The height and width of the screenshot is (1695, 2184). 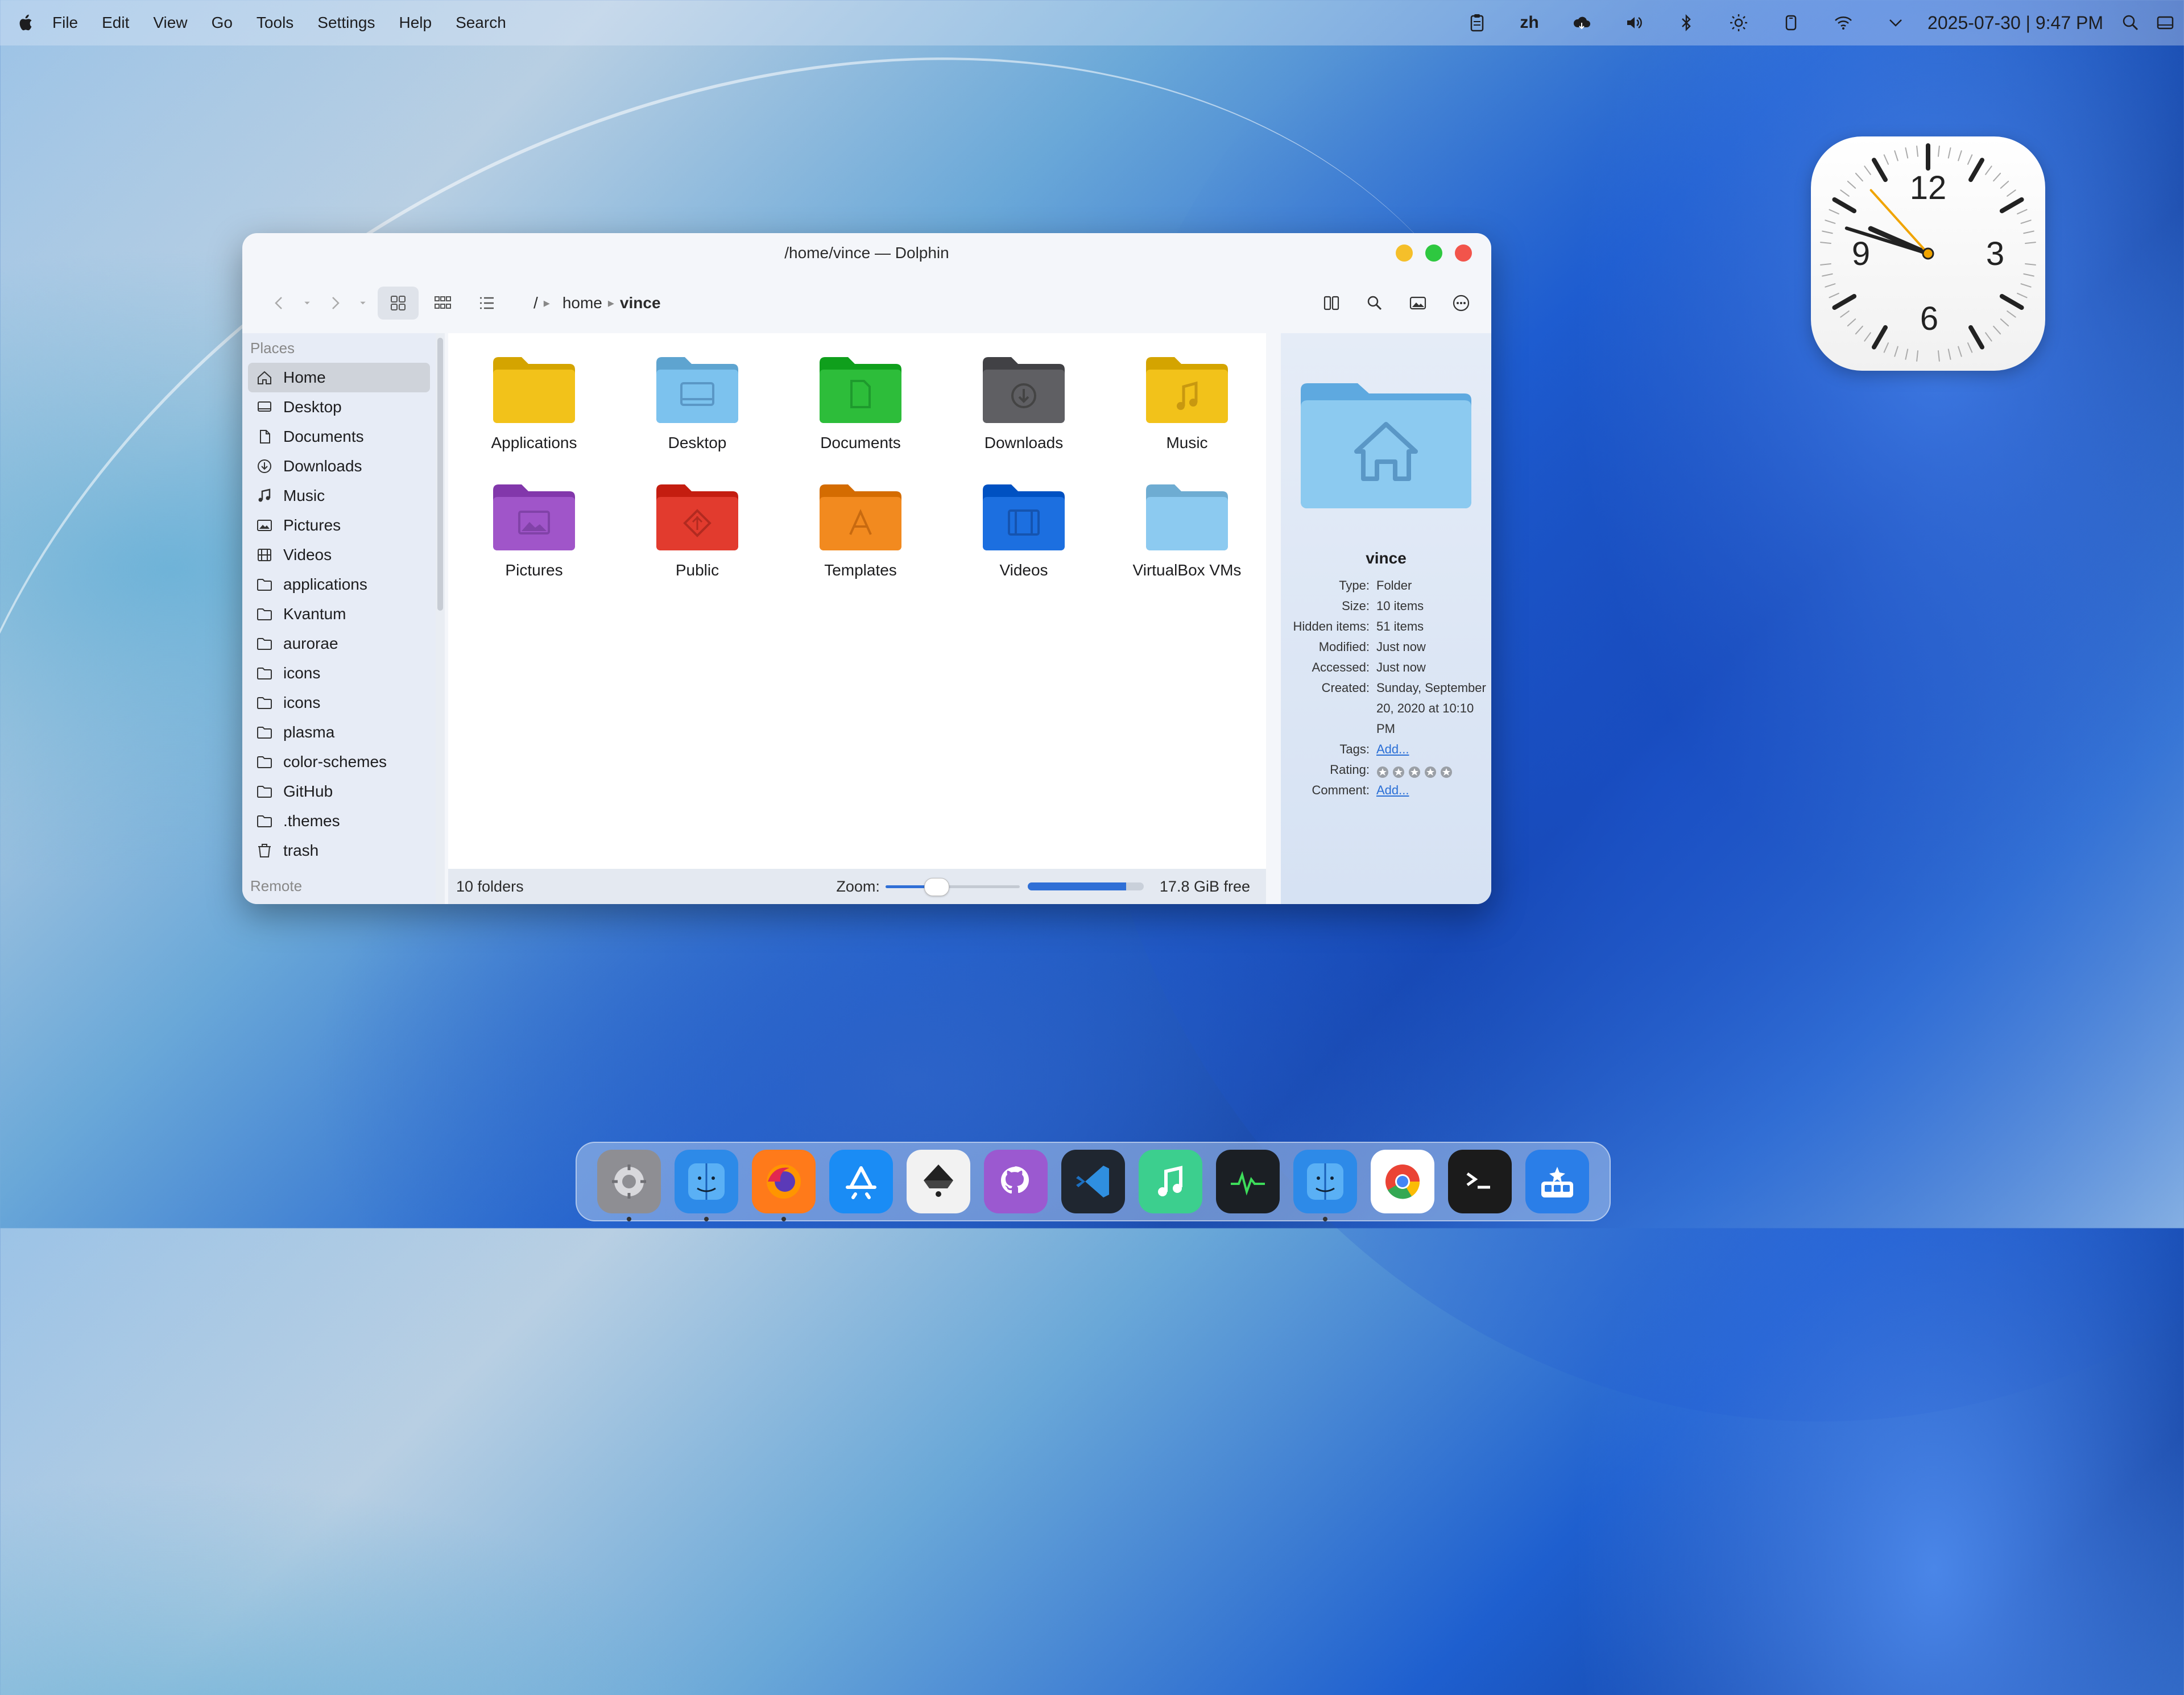 What do you see at coordinates (339, 436) in the screenshot?
I see `sidebar-item-documents: Documents` at bounding box center [339, 436].